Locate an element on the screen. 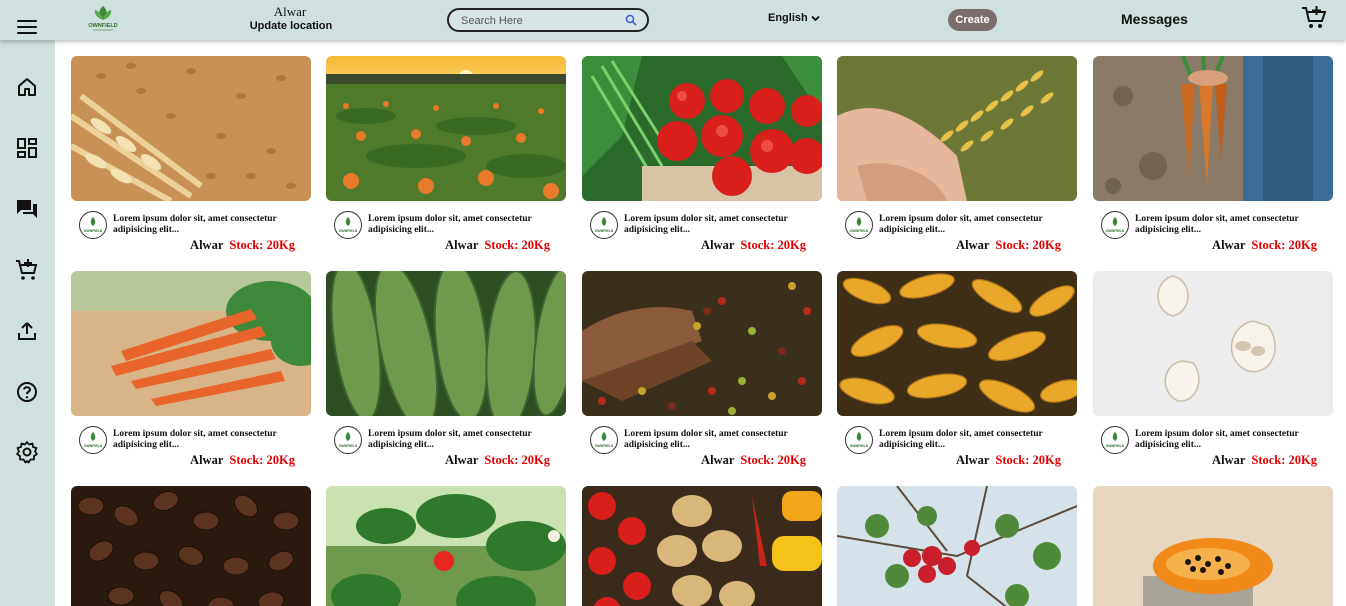  strawberry-plant-image is located at coordinates (446, 546).